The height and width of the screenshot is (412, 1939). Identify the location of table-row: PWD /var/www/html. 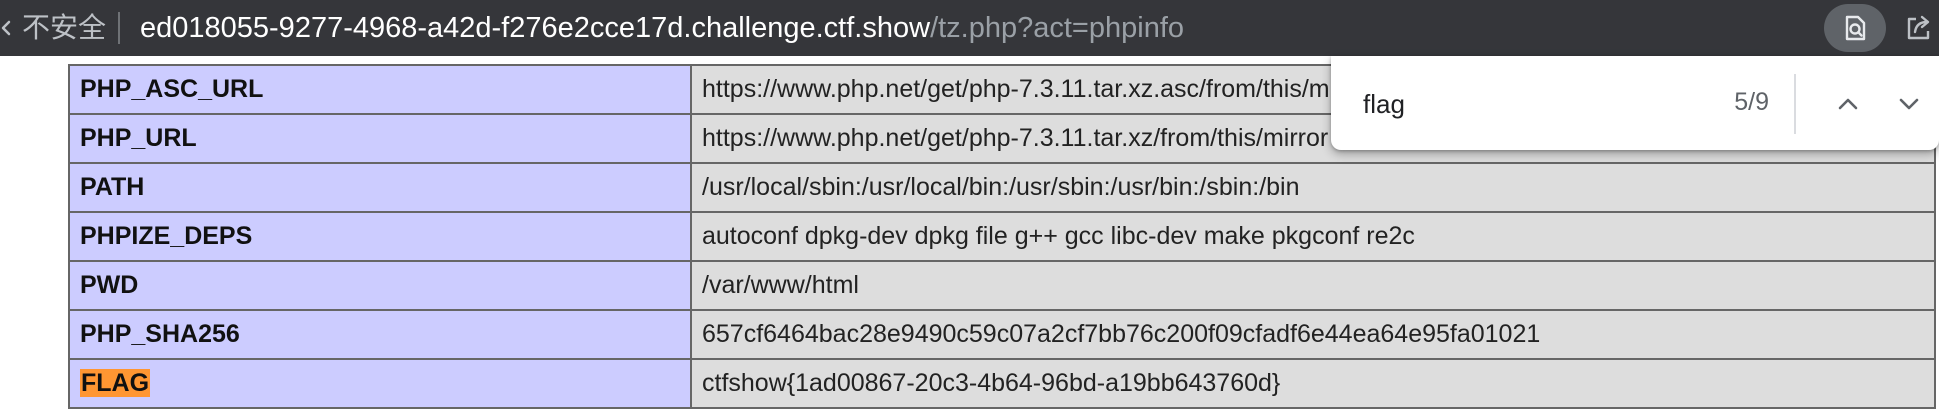
(1002, 285).